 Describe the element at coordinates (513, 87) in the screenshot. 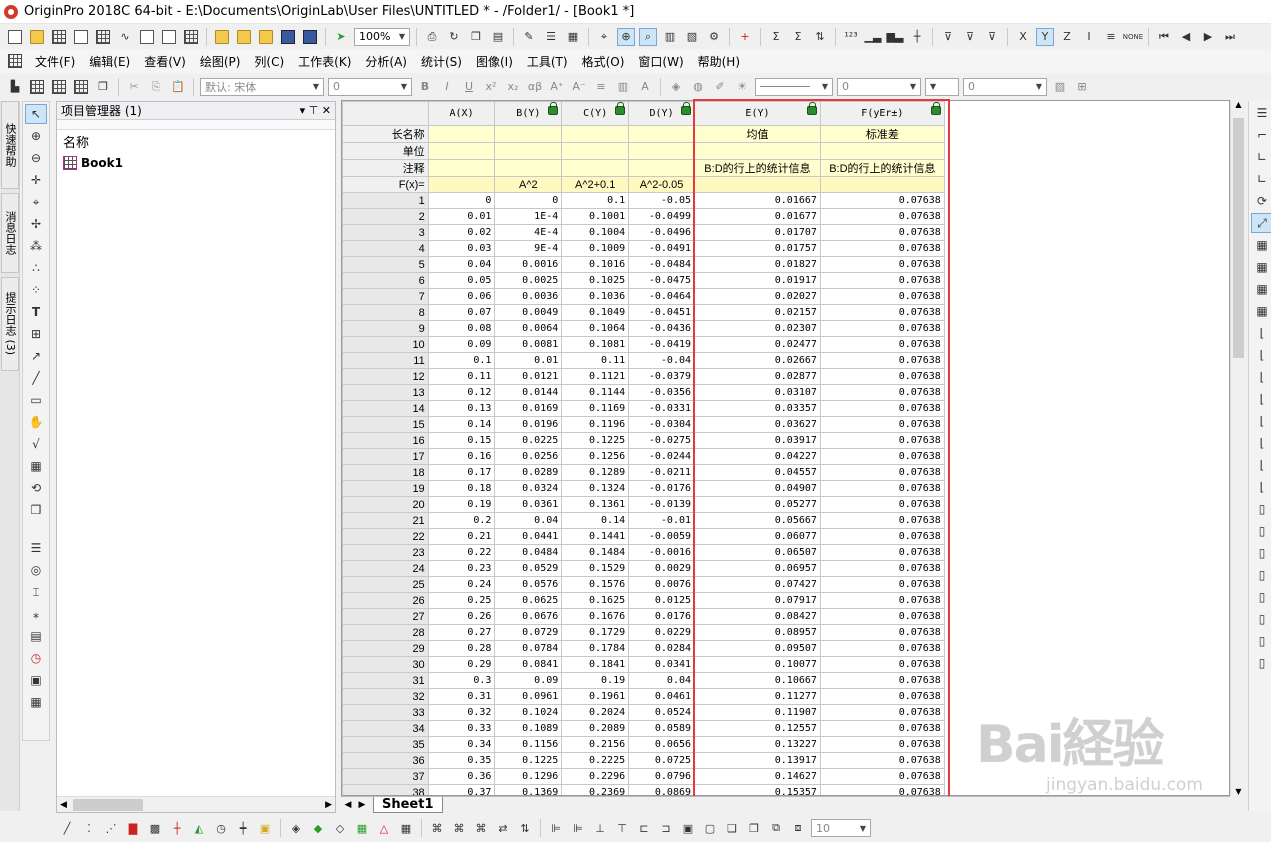

I see `subscript-icon: x₂` at that location.